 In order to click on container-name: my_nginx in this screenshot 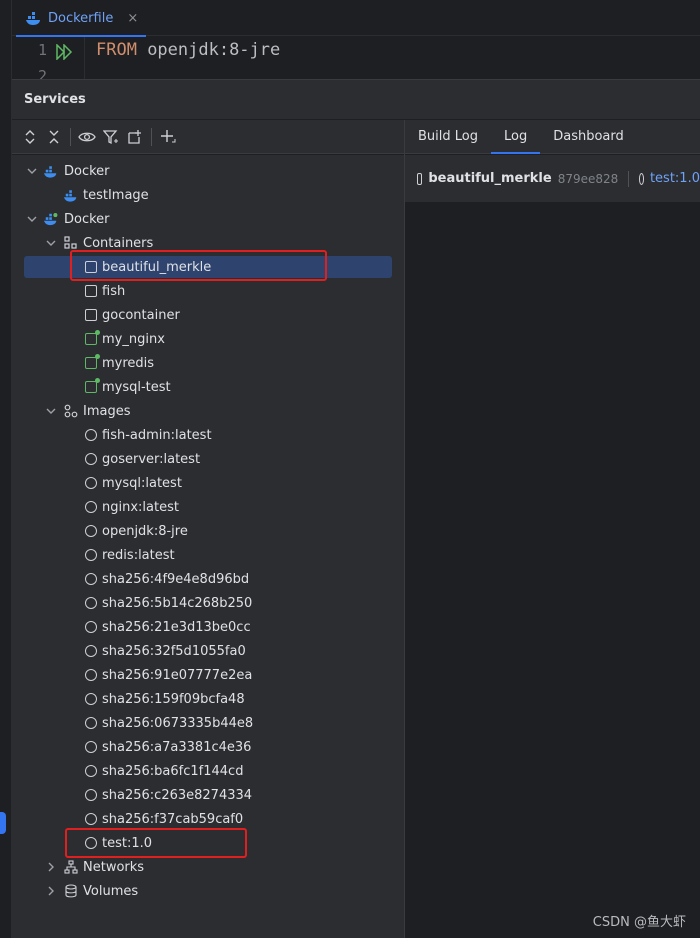, I will do `click(133, 339)`.